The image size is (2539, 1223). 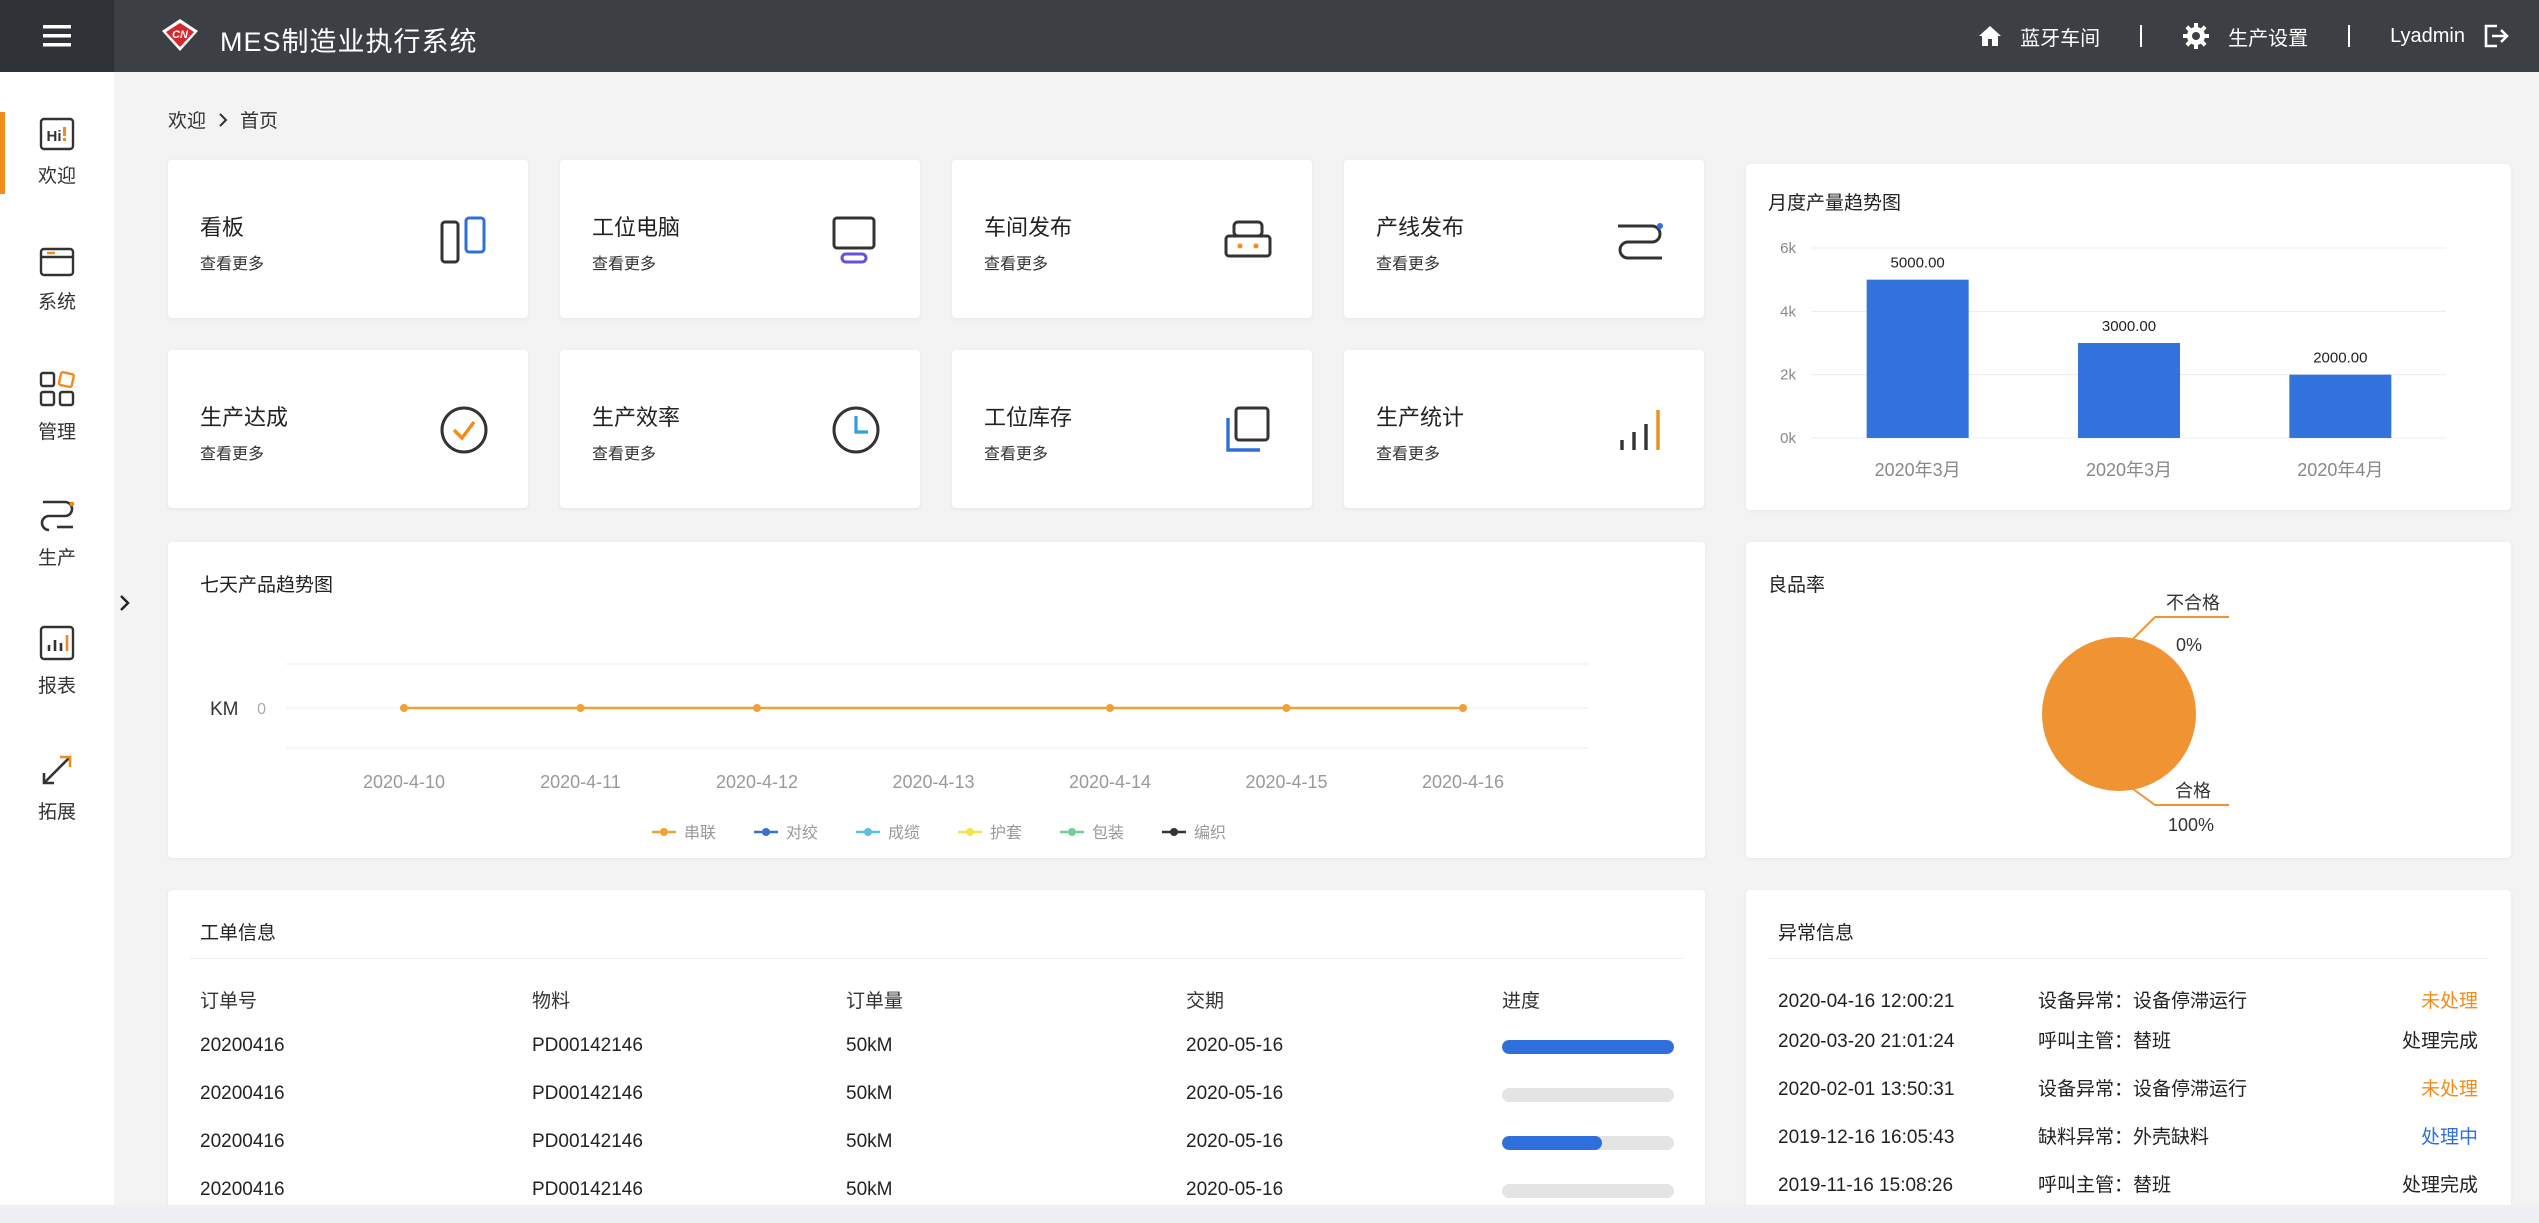 I want to click on sidebar-item-management: 管理, so click(x=57, y=407).